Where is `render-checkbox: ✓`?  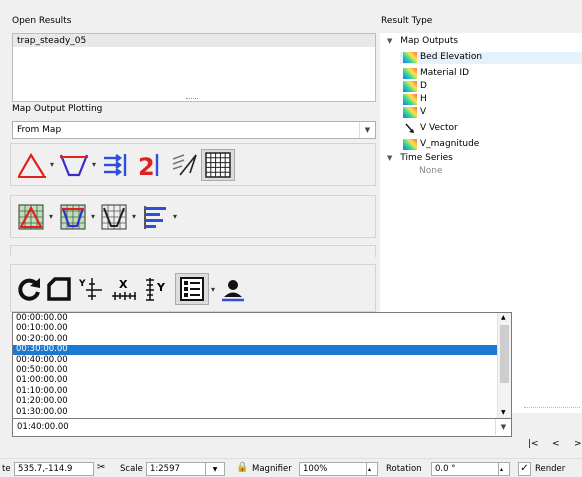
render-checkbox: ✓ is located at coordinates (524, 469).